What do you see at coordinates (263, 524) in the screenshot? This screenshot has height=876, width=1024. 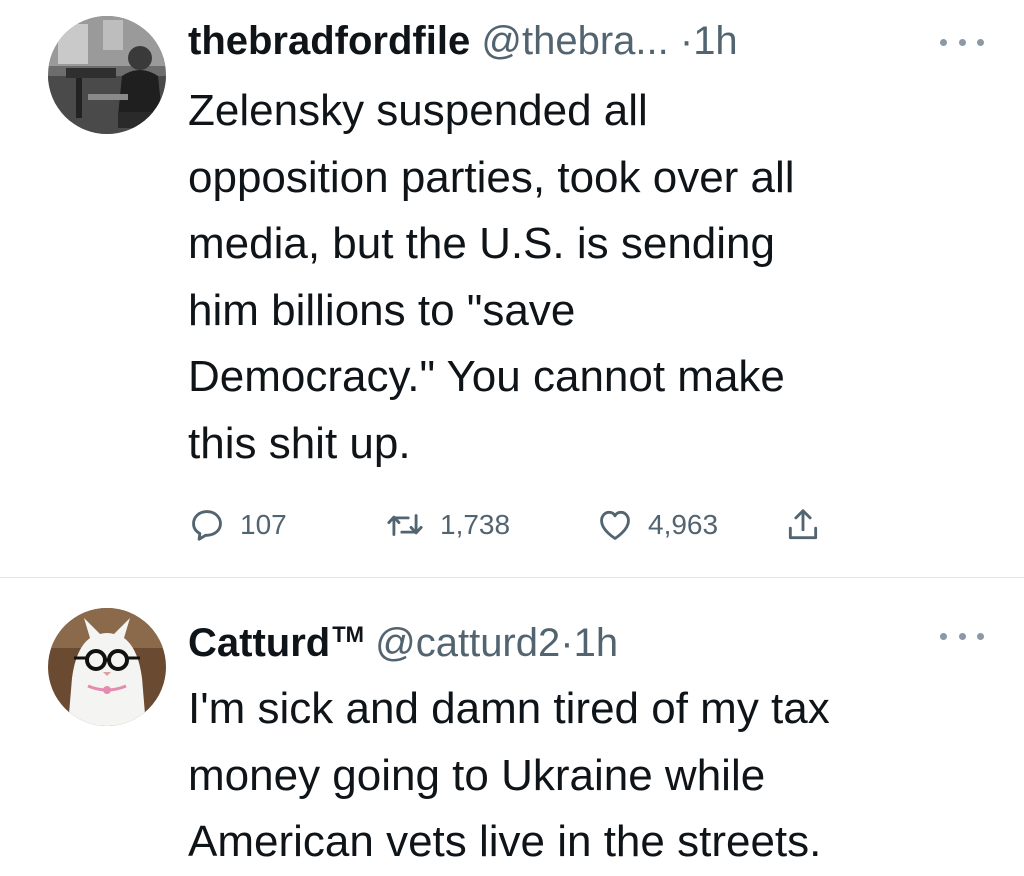 I see `reply-count: 107` at bounding box center [263, 524].